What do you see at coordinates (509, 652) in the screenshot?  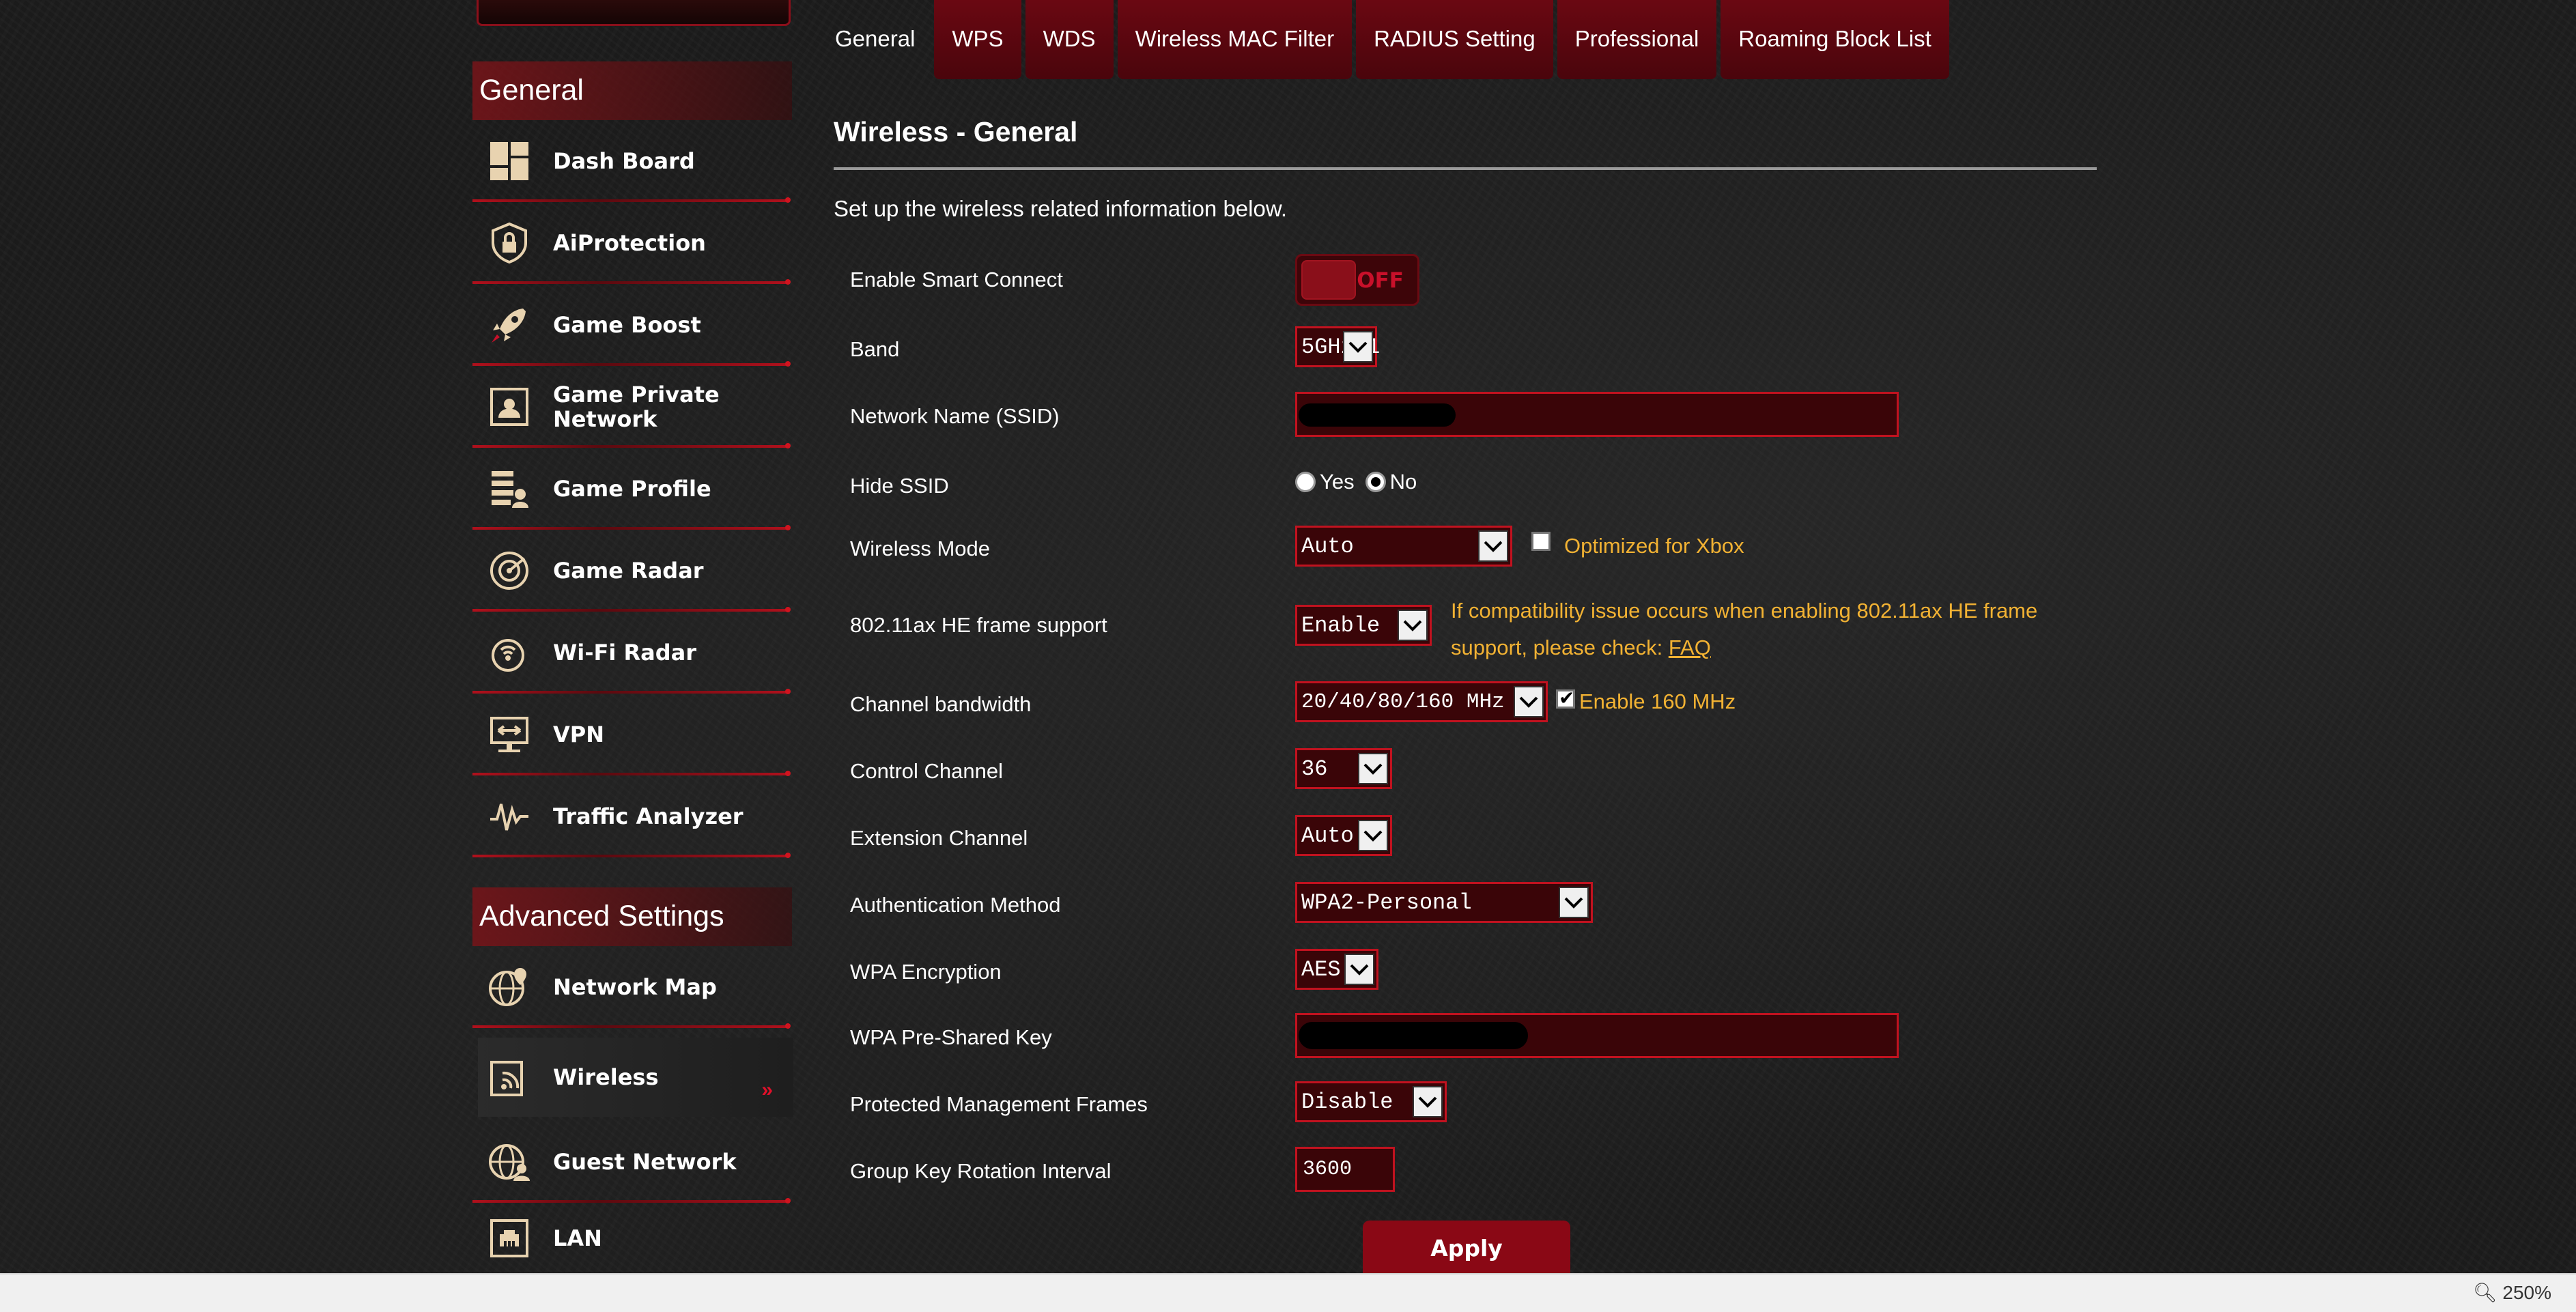 I see `wifi-radar-icon` at bounding box center [509, 652].